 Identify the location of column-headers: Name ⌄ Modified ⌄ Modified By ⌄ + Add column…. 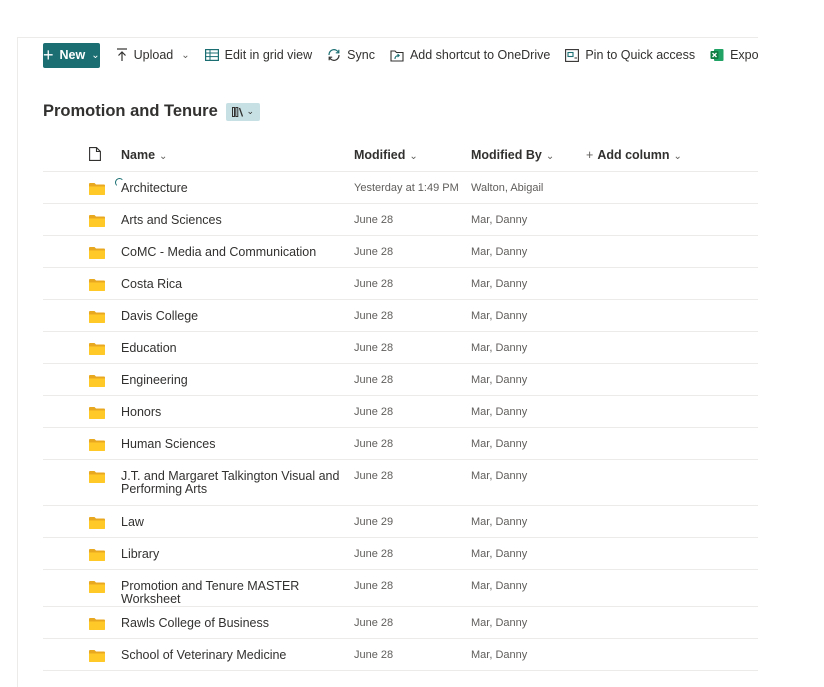
(400, 155).